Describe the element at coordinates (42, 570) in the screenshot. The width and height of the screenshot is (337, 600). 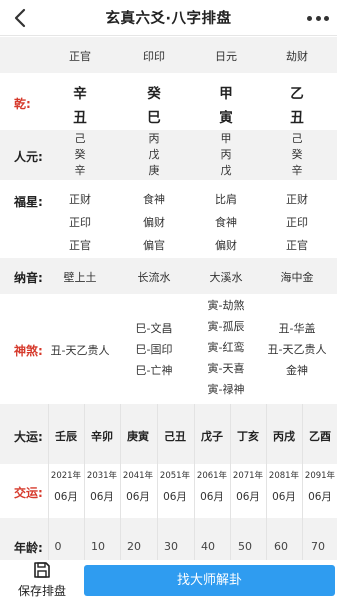
I see `save-disk-icon` at that location.